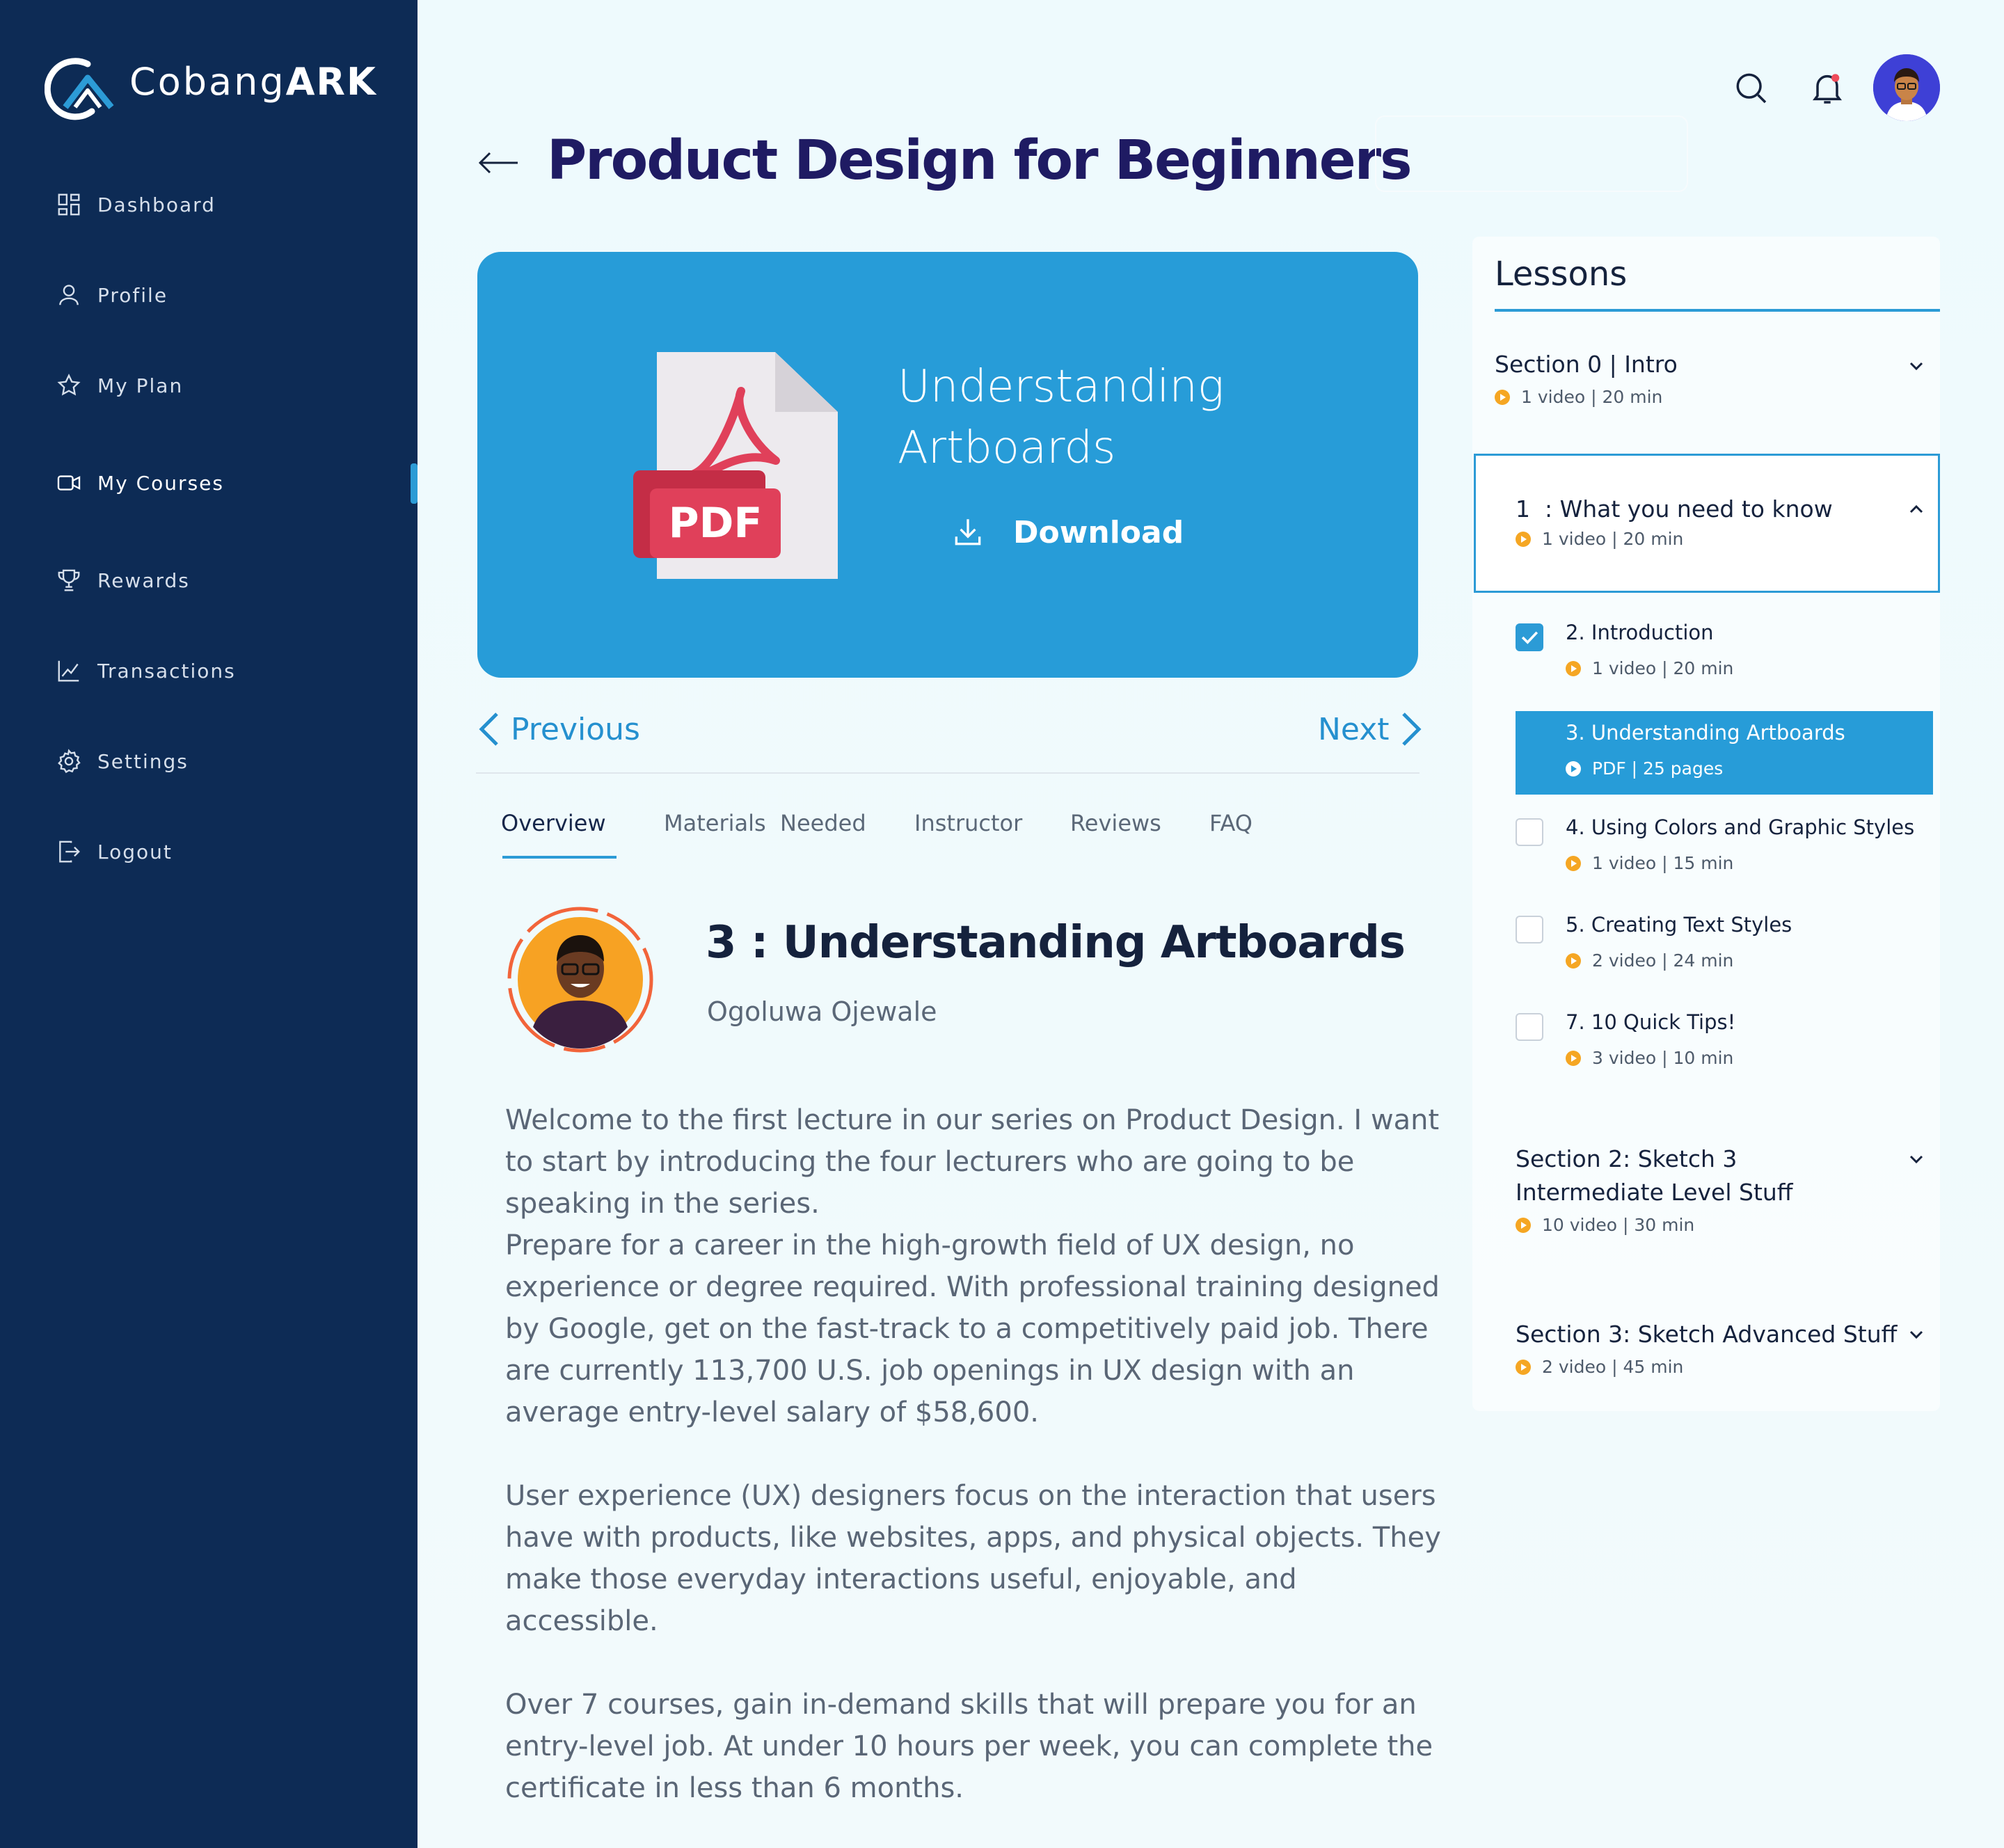 The height and width of the screenshot is (1848, 2004). I want to click on tab-reviews: Reviews, so click(1115, 823).